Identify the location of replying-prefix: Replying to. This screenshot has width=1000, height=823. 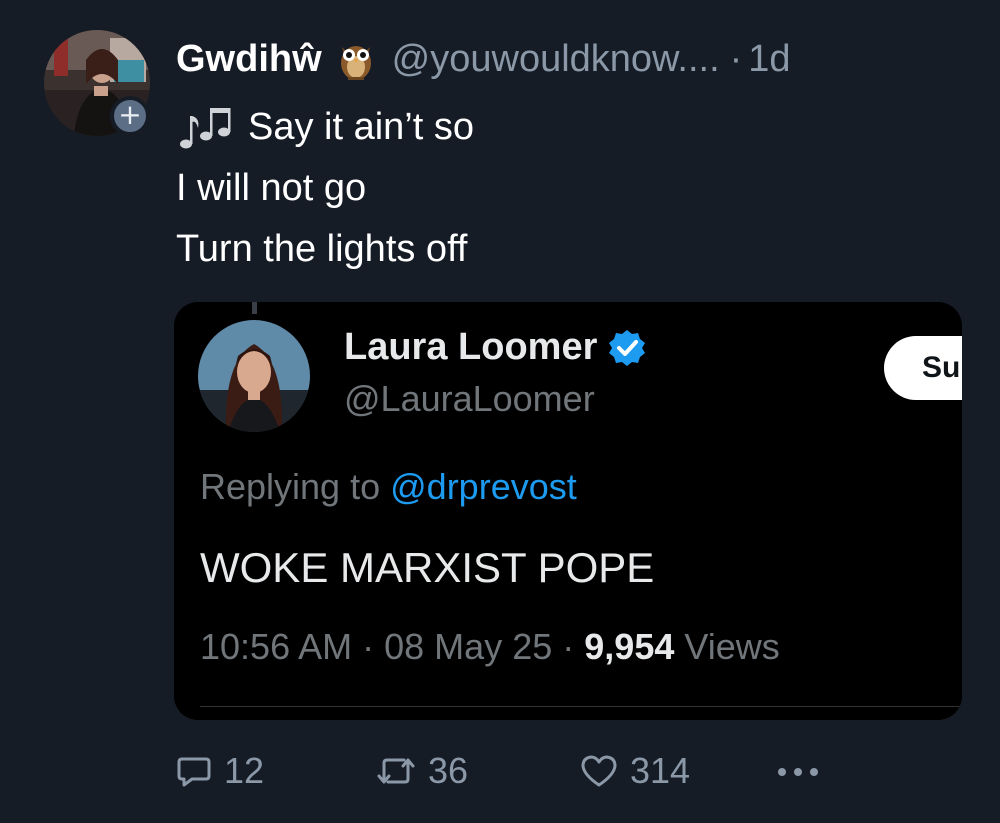
(290, 486).